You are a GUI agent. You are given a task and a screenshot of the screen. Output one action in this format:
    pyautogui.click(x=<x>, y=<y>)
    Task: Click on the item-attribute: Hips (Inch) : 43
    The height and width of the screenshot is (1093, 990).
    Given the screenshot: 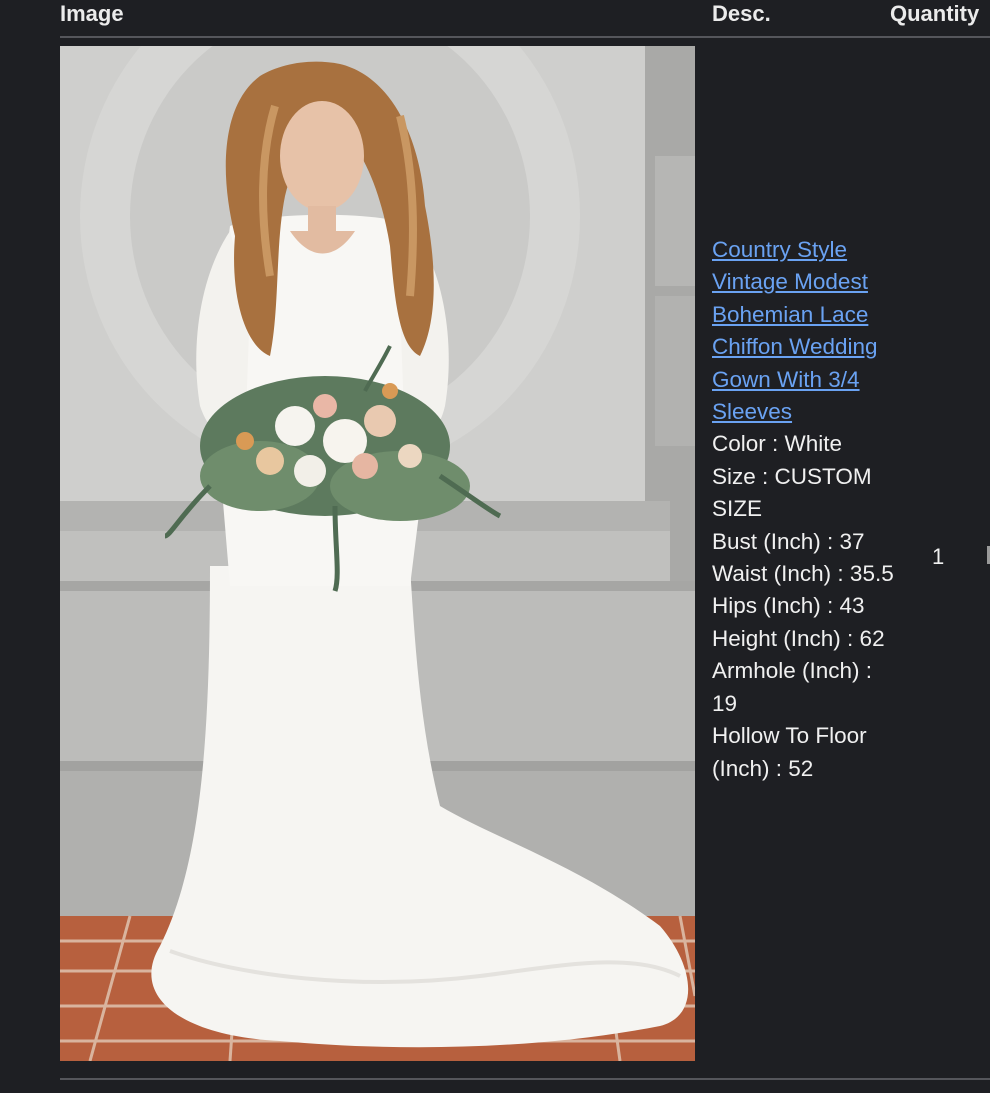 What is the action you would take?
    pyautogui.click(x=788, y=606)
    